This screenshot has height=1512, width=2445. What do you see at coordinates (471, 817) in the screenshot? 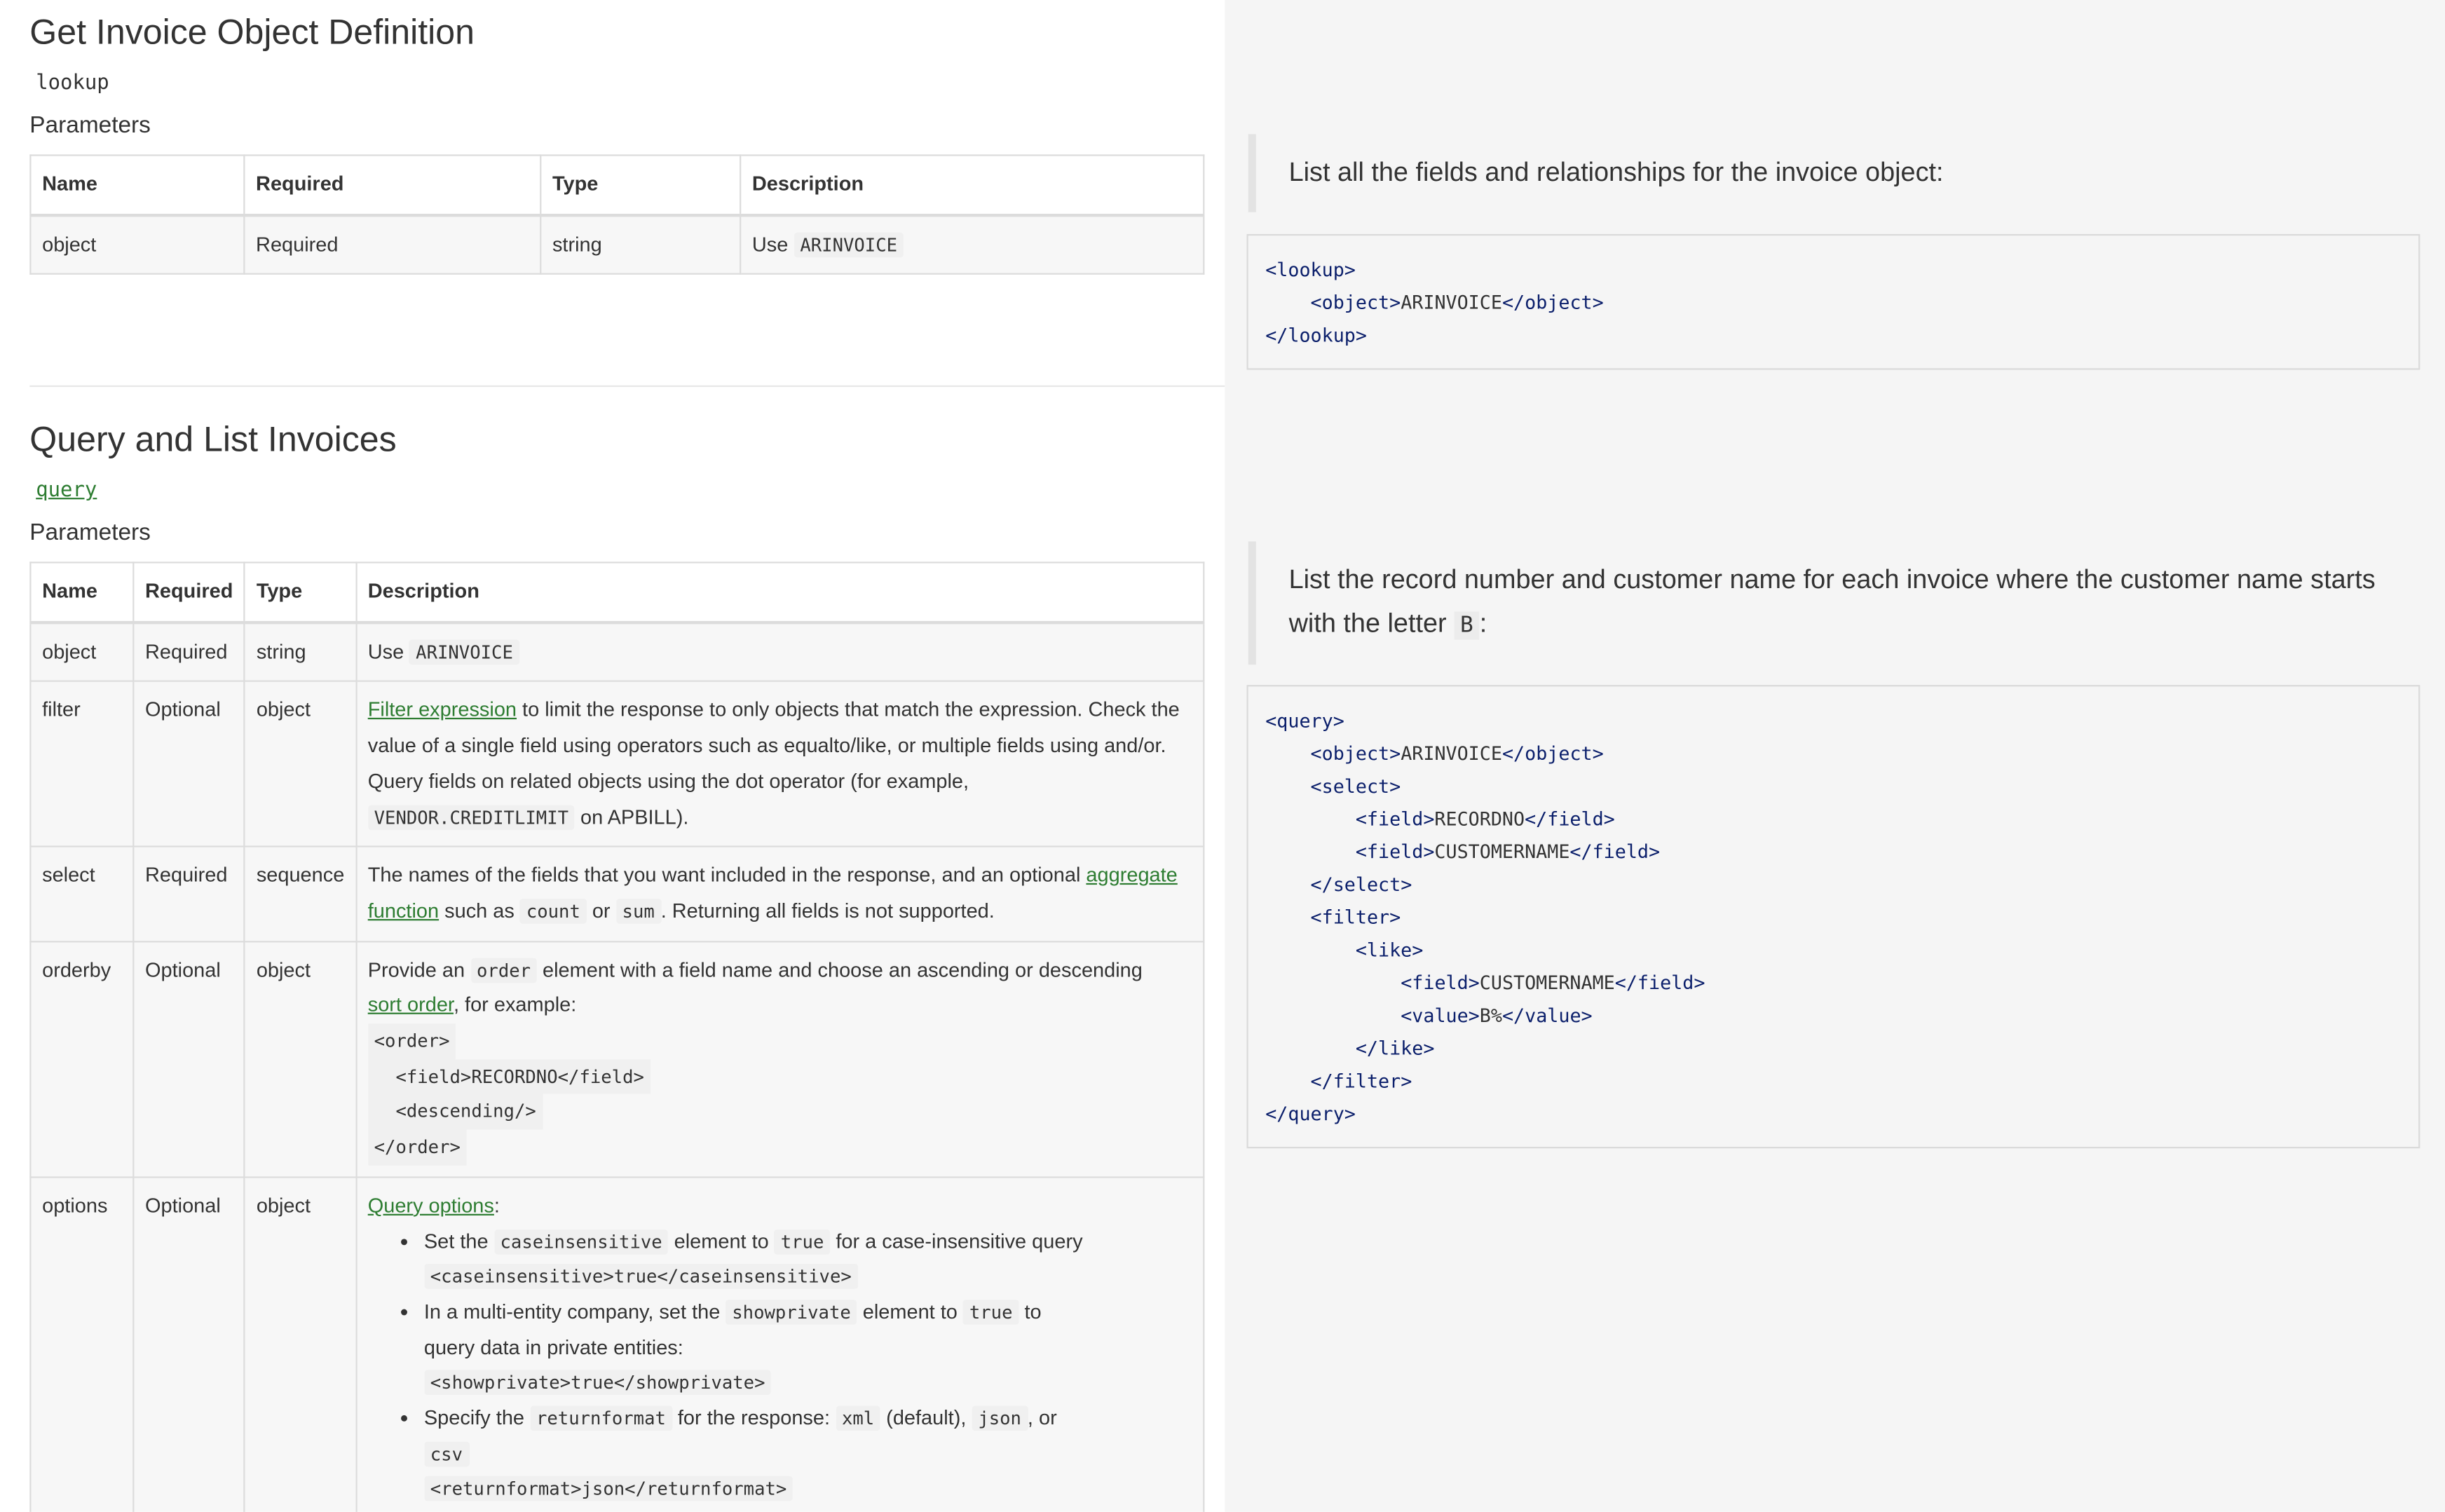
I see `inline-code: VENDOR.CREDITLIMIT` at bounding box center [471, 817].